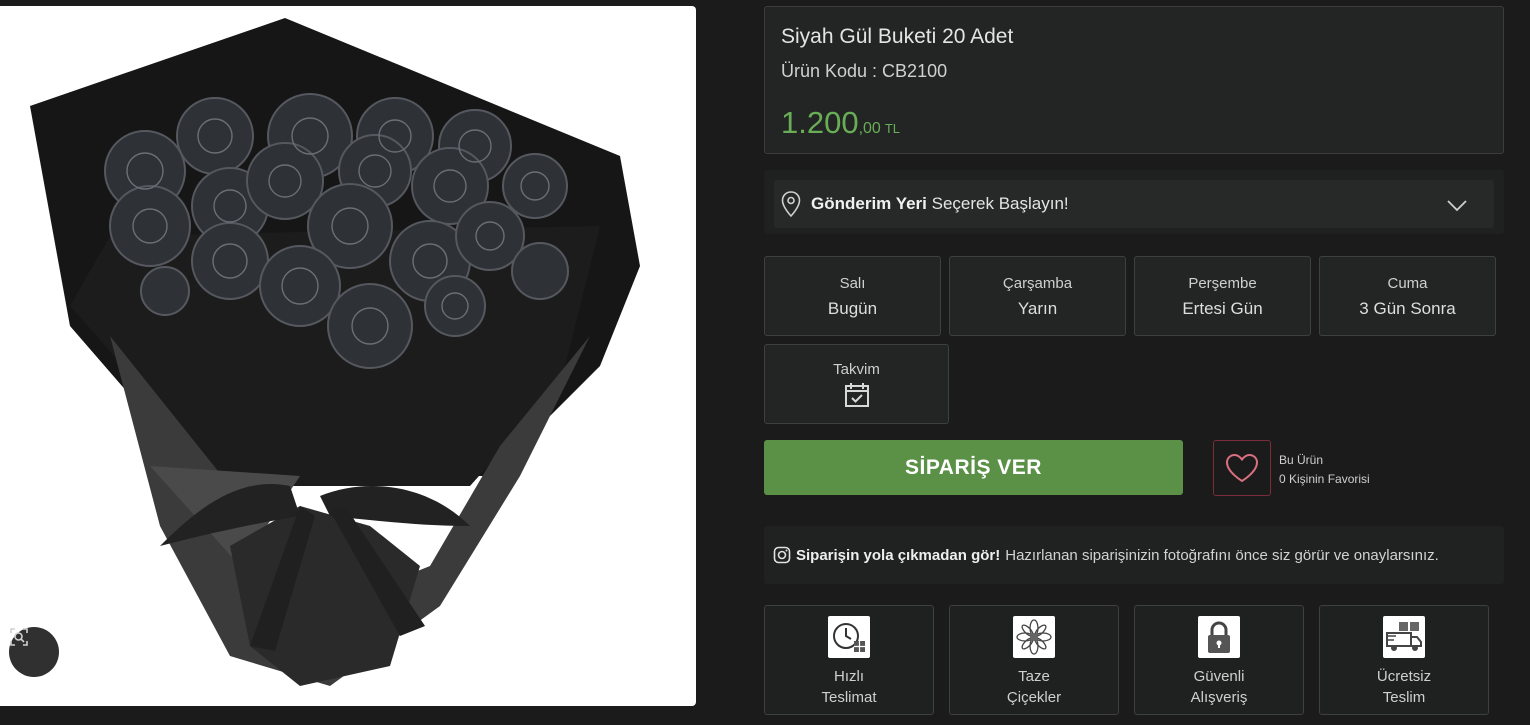 This screenshot has width=1530, height=725. Describe the element at coordinates (1457, 207) in the screenshot. I see `chevron-down-icon` at that location.